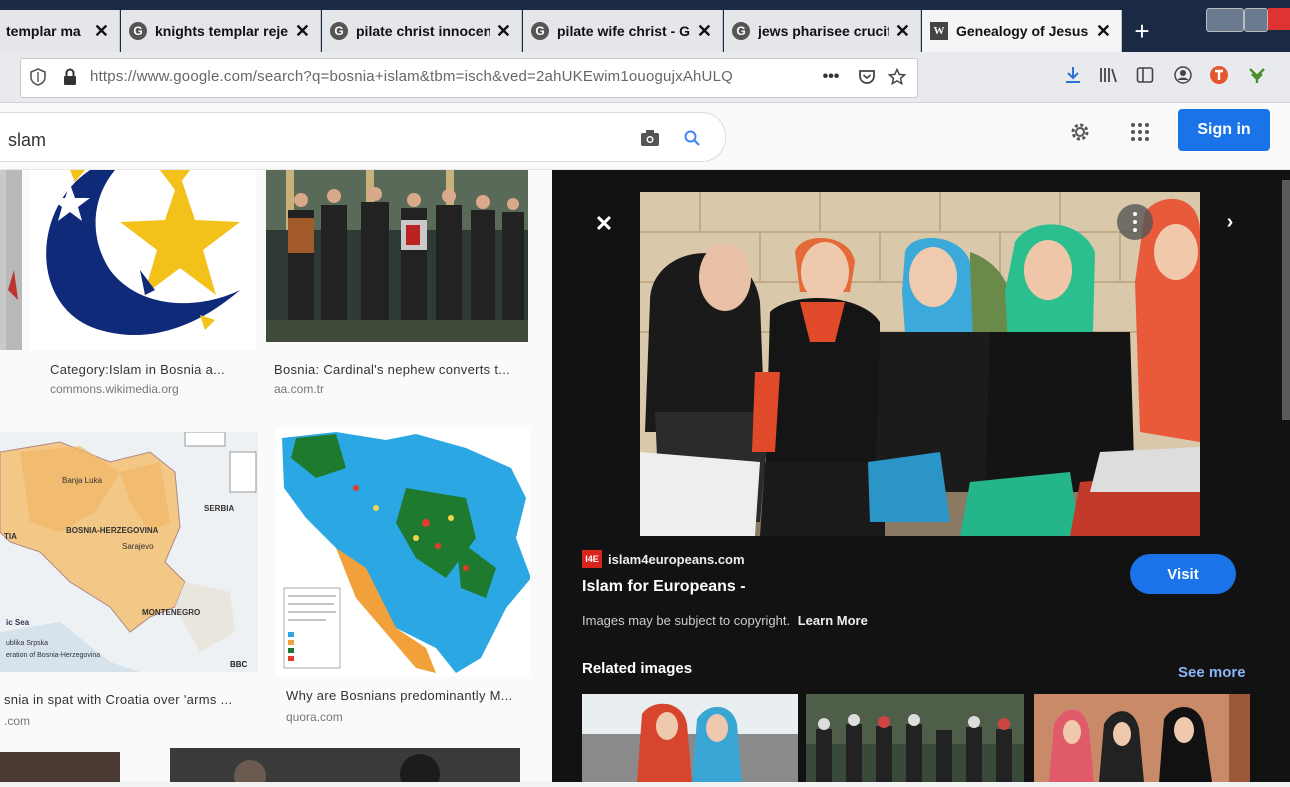 This screenshot has height=787, width=1290. What do you see at coordinates (143, 260) in the screenshot?
I see `result-thumbnail-flag` at bounding box center [143, 260].